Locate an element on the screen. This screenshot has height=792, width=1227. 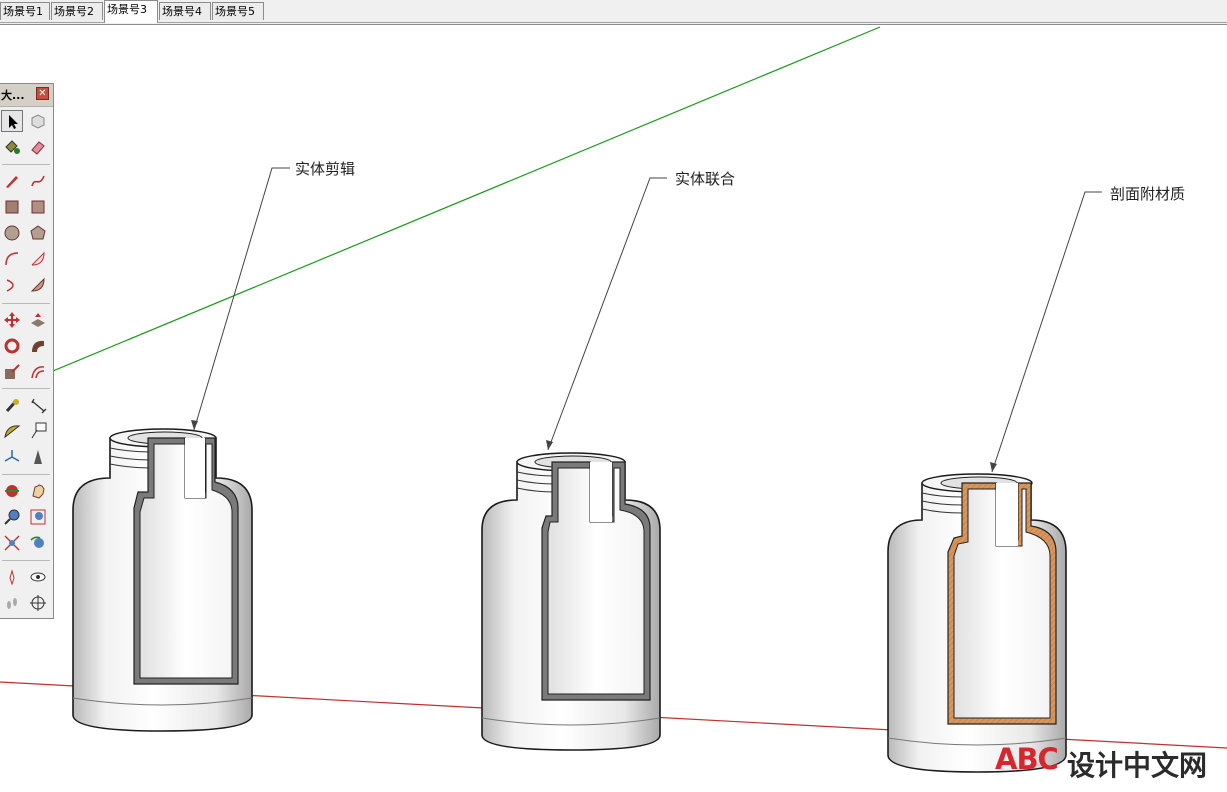
palette-close-button: ✕ is located at coordinates (42, 93).